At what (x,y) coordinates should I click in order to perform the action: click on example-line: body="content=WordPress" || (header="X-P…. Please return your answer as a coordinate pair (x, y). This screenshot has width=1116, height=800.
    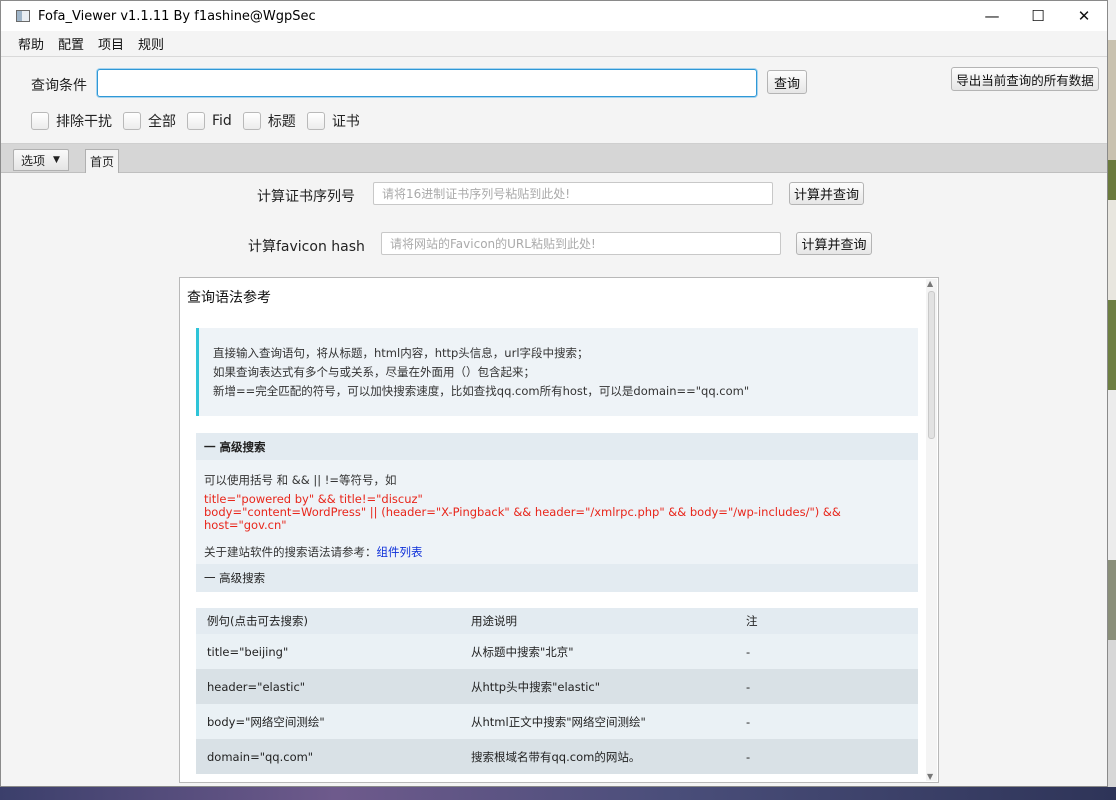
    Looking at the image, I should click on (522, 518).